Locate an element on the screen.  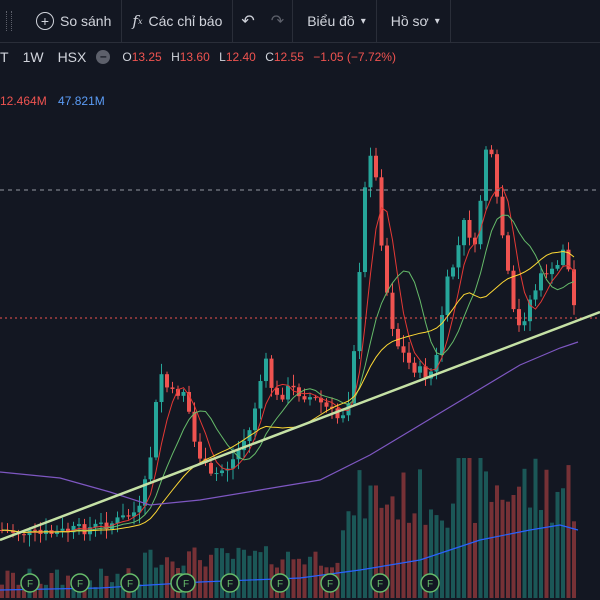
compare-label: So sánh is located at coordinates (86, 21).